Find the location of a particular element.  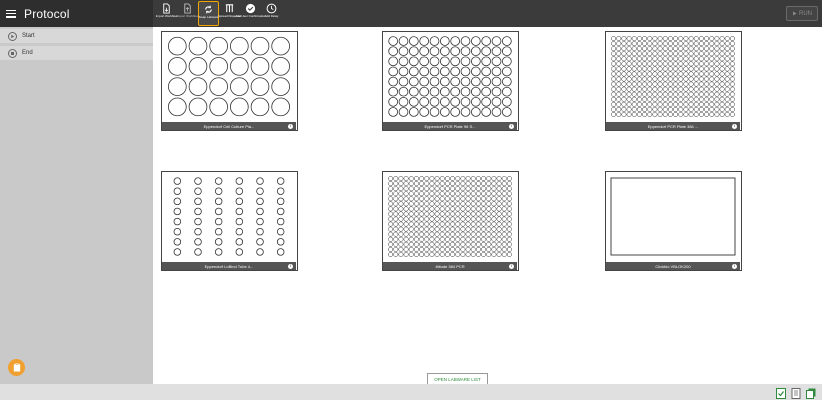

add-user-confirmation-button: Add User Confirmation is located at coordinates (250, 13).